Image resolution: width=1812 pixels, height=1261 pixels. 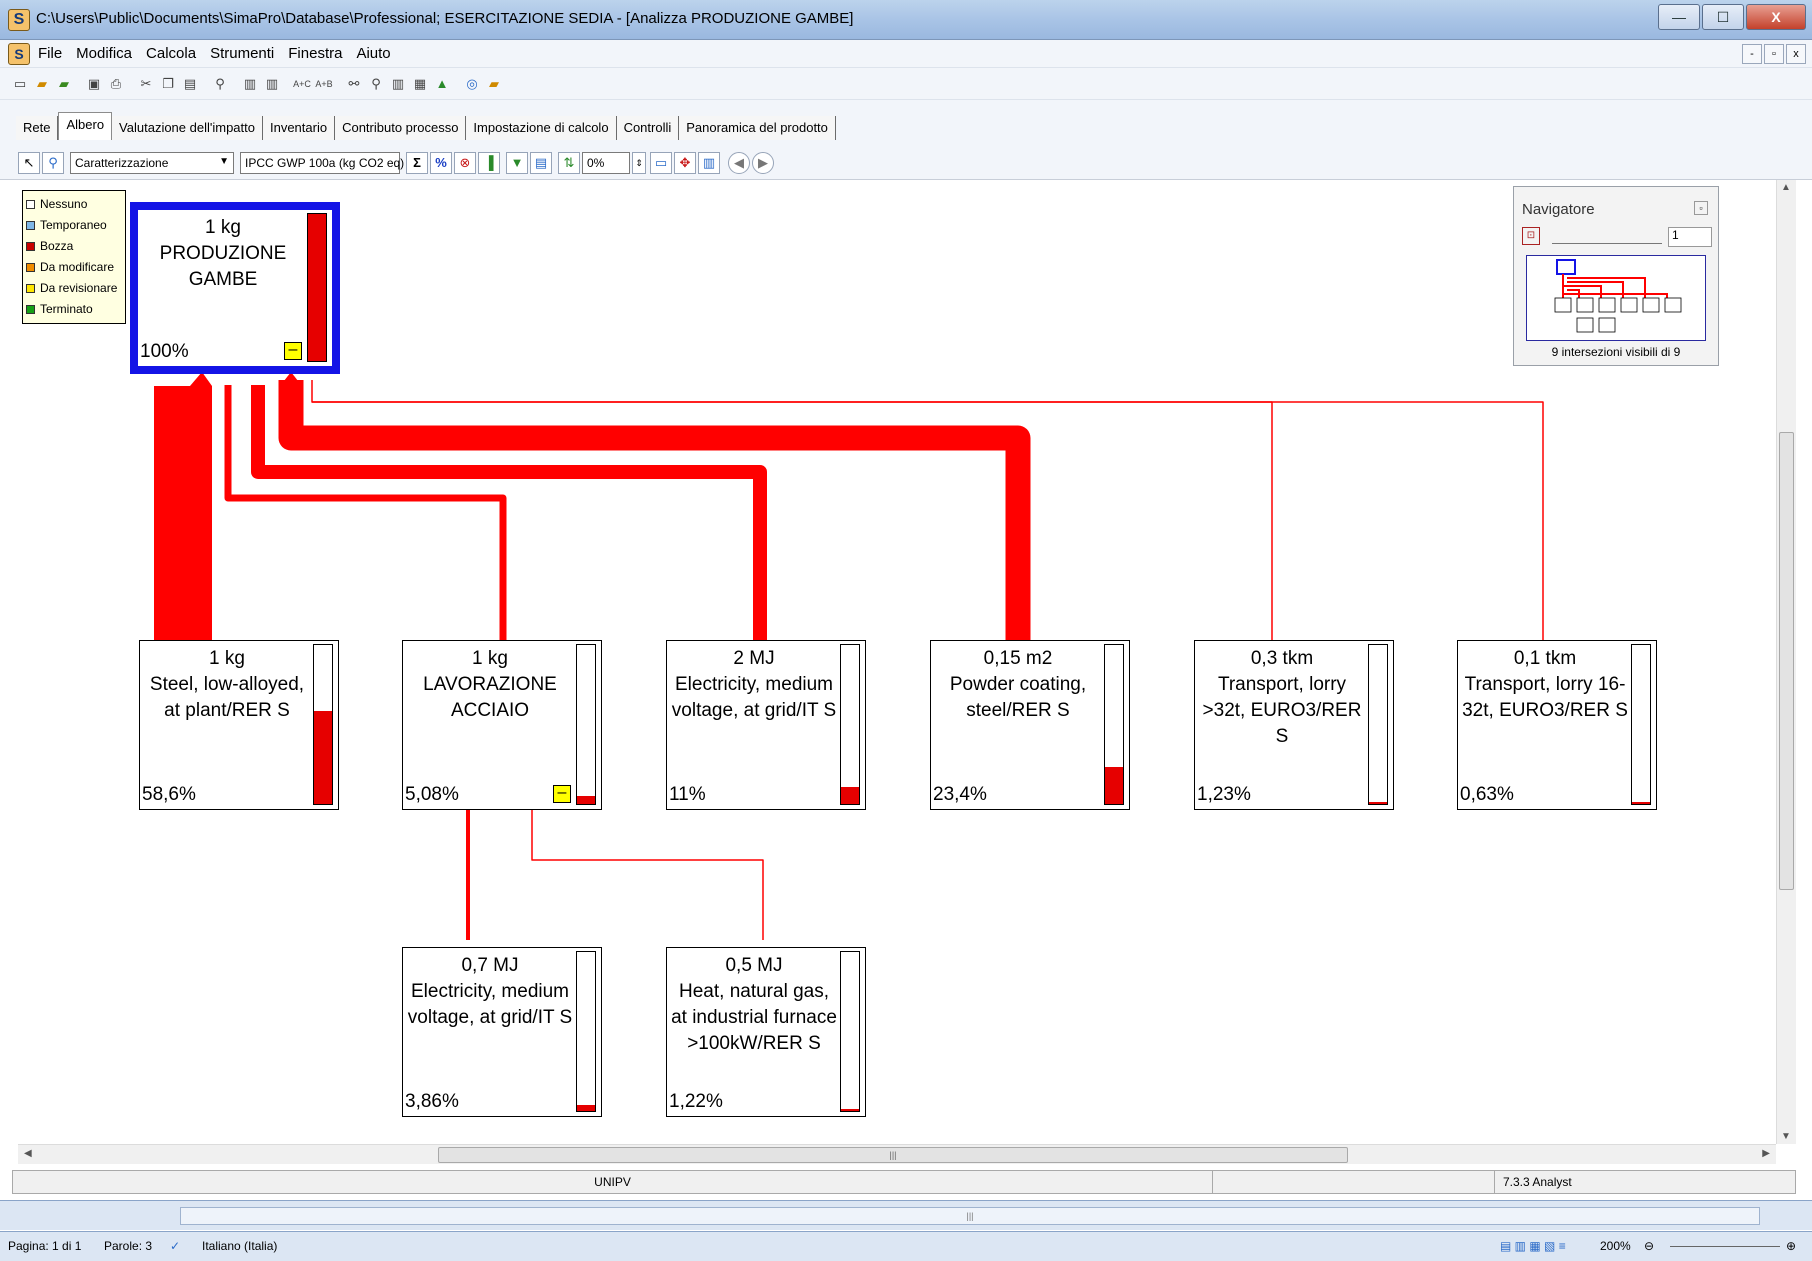 I want to click on process-percent: 0,63%, so click(x=1487, y=794).